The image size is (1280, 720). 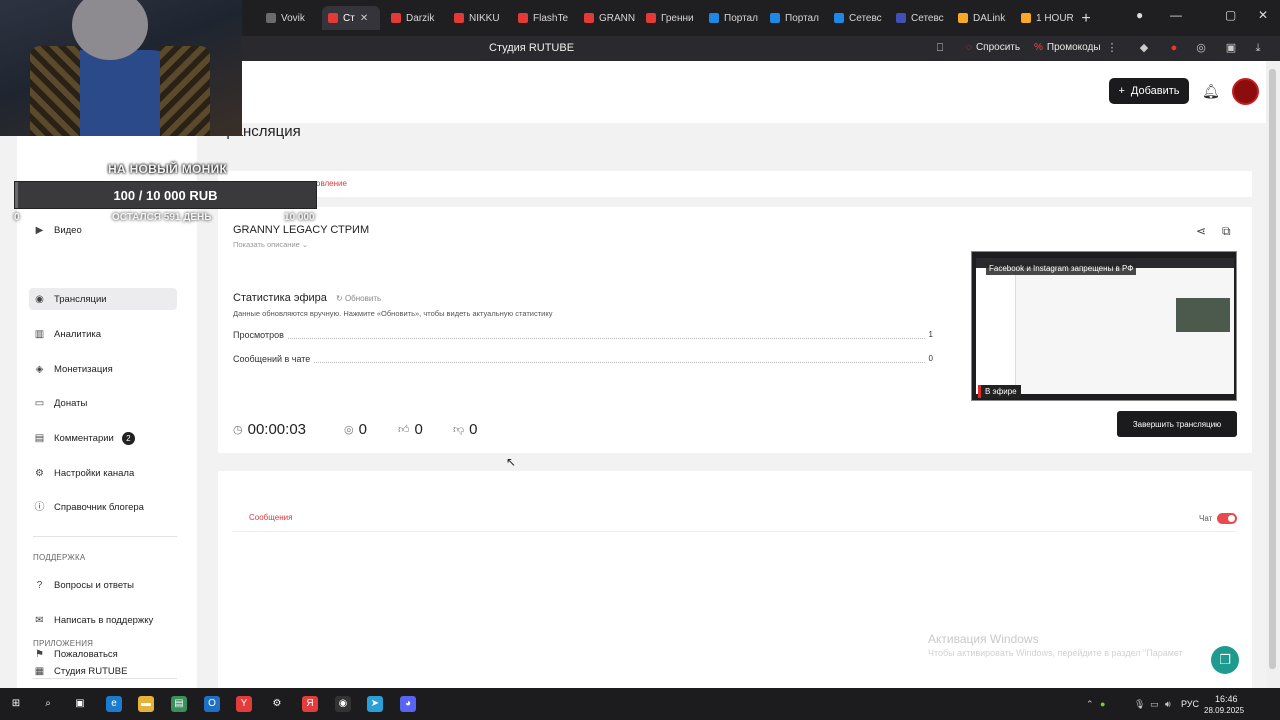 What do you see at coordinates (1272, 369) in the screenshot?
I see `scrollbar-thumb` at bounding box center [1272, 369].